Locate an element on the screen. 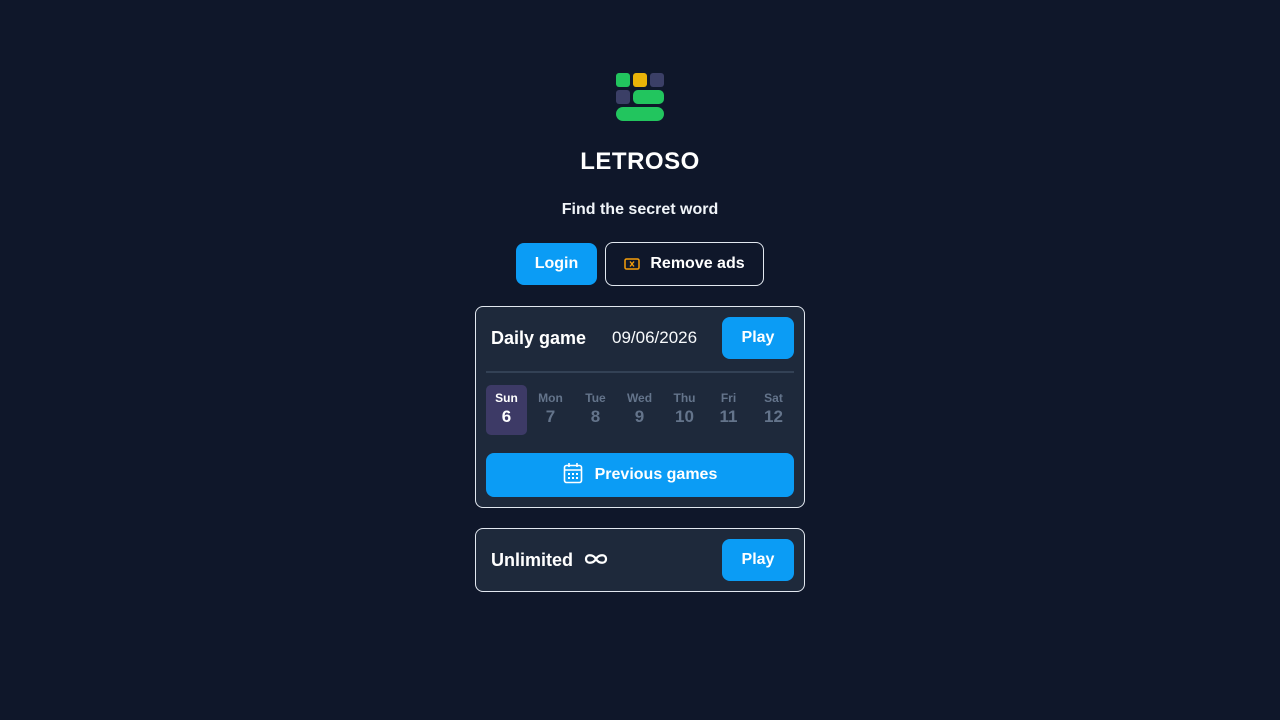 The height and width of the screenshot is (720, 1280). day-number: 8 is located at coordinates (595, 416).